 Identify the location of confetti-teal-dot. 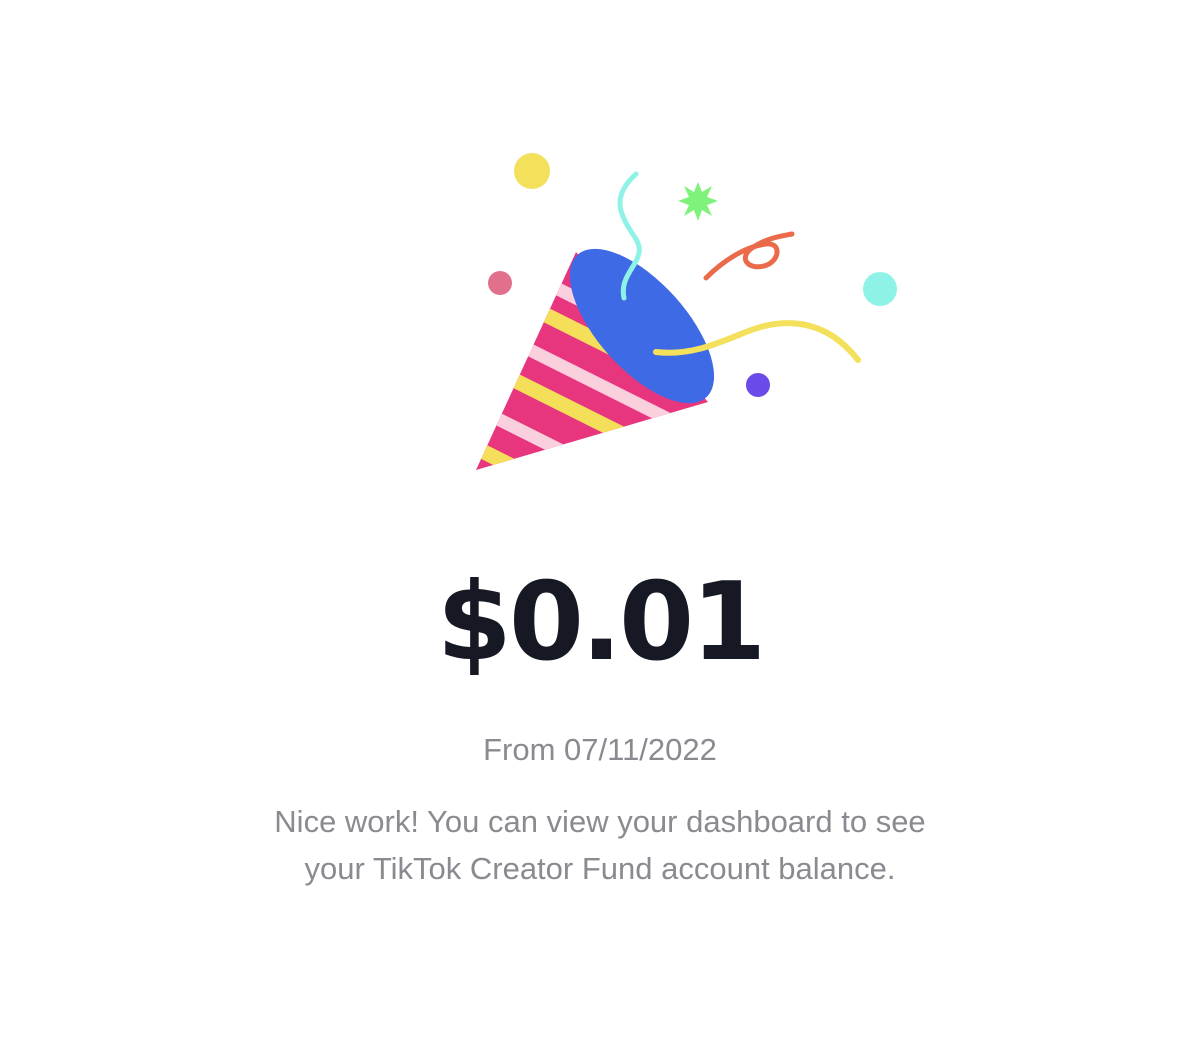
(880, 289).